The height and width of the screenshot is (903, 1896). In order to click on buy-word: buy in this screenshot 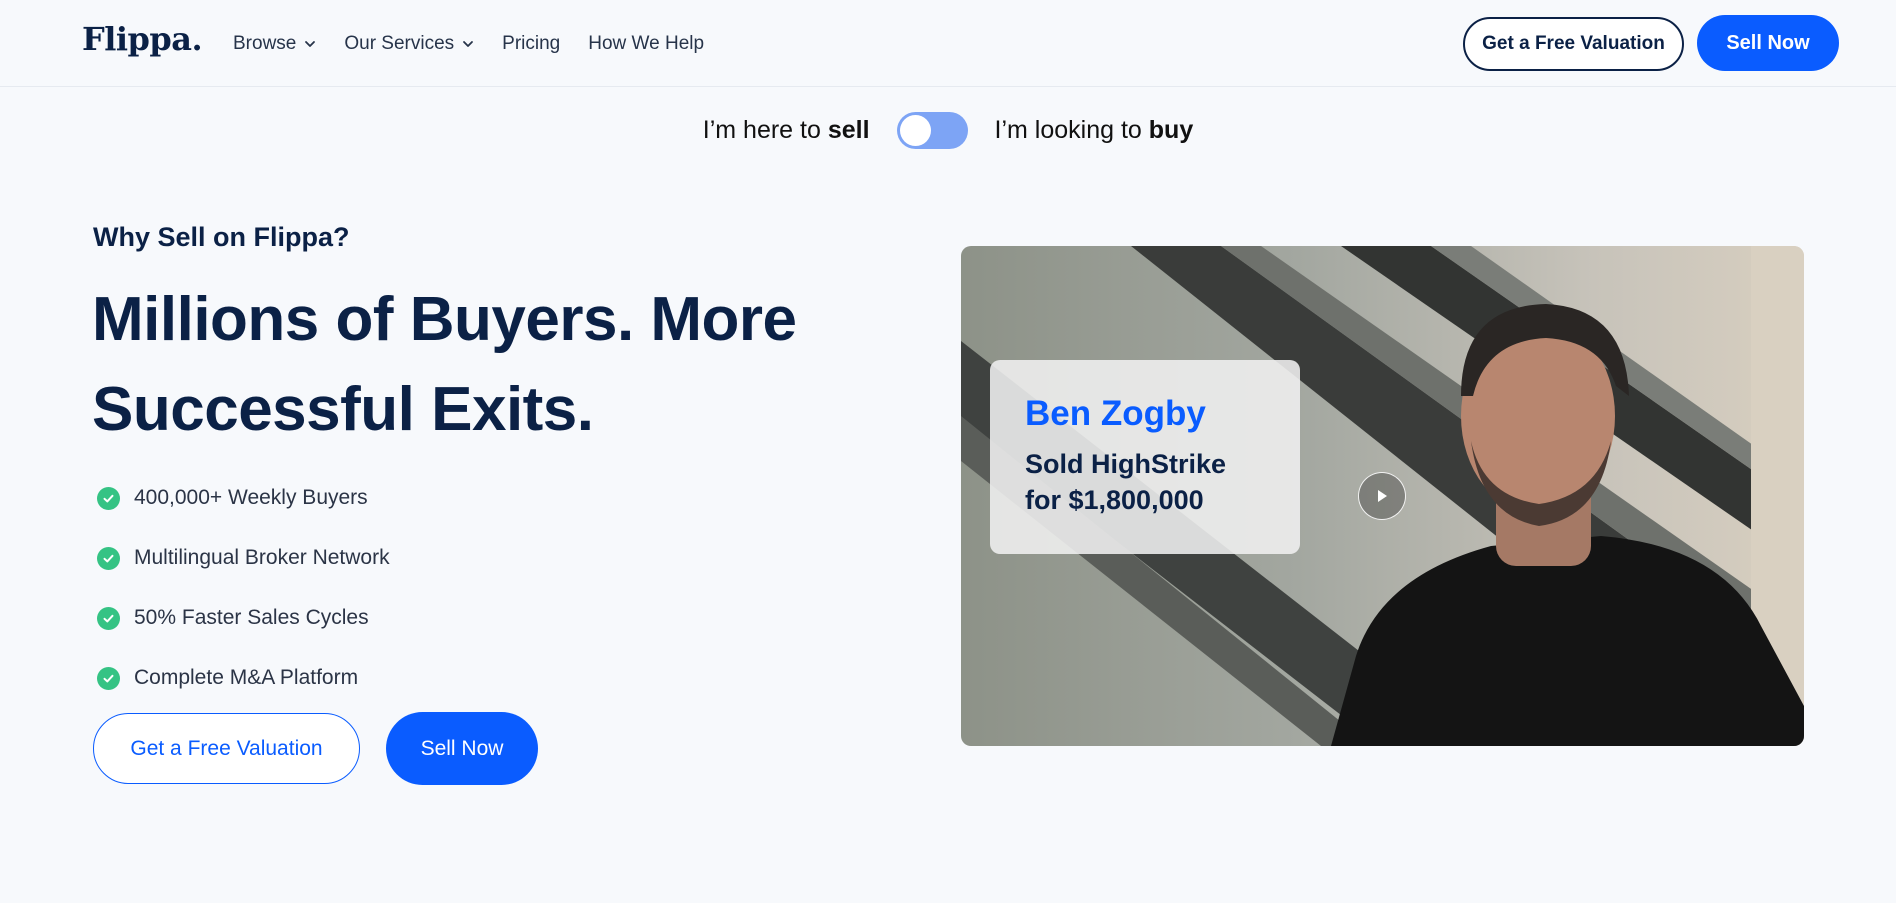, I will do `click(1171, 129)`.